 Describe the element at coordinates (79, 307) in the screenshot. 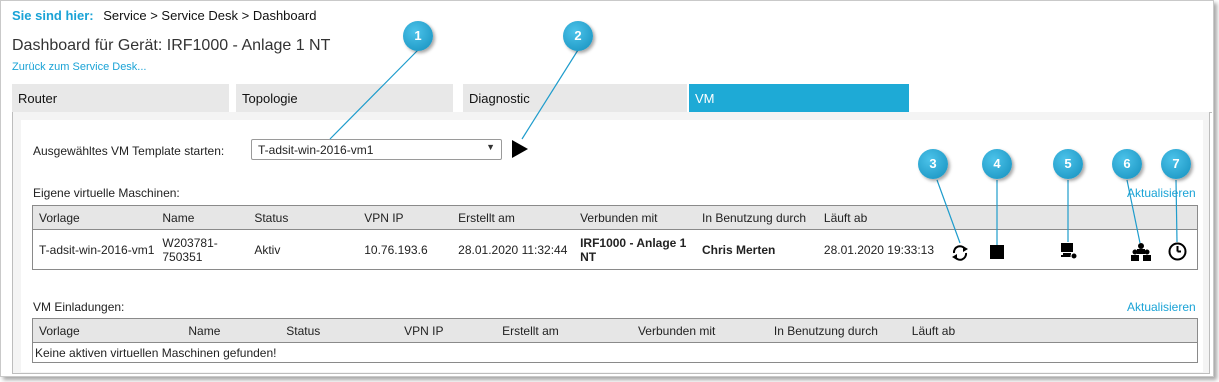

I see `invitations-title: VM Einladungen:` at that location.